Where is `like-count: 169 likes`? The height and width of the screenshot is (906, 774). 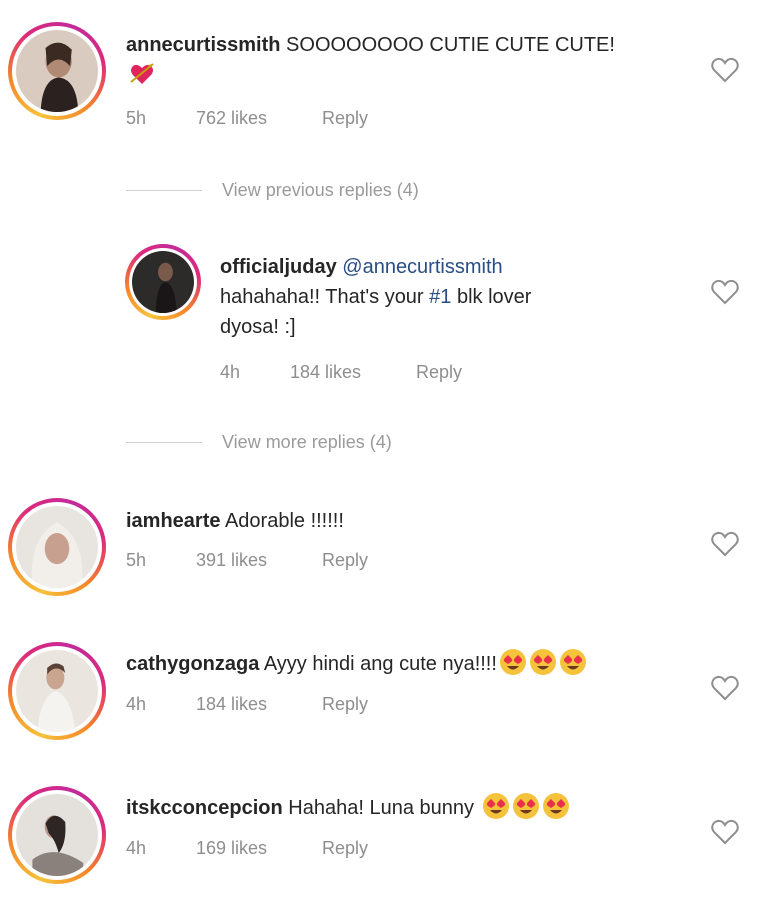 like-count: 169 likes is located at coordinates (259, 848).